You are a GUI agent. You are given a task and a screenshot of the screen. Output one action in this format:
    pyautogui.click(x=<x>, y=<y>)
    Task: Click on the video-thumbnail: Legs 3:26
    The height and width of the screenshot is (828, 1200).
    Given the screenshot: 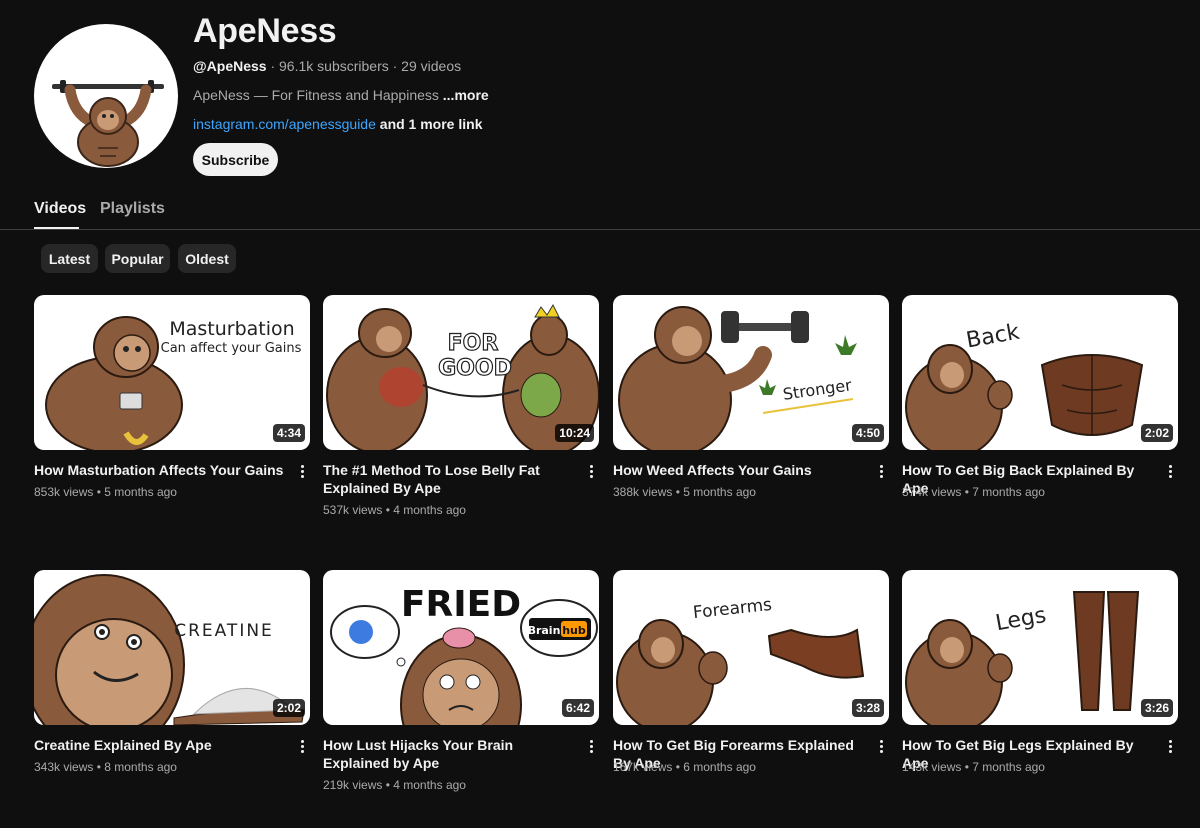 What is the action you would take?
    pyautogui.click(x=1040, y=647)
    